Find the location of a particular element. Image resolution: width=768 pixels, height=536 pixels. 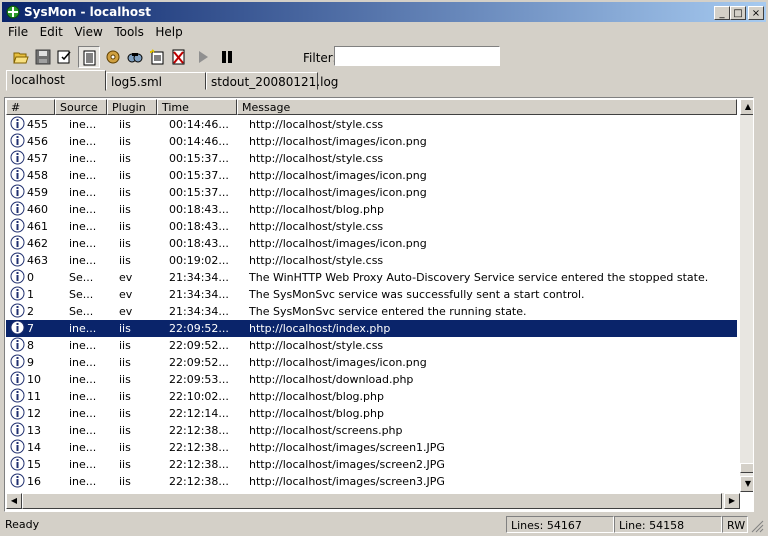

tab-log5: log5.sml is located at coordinates (156, 81).